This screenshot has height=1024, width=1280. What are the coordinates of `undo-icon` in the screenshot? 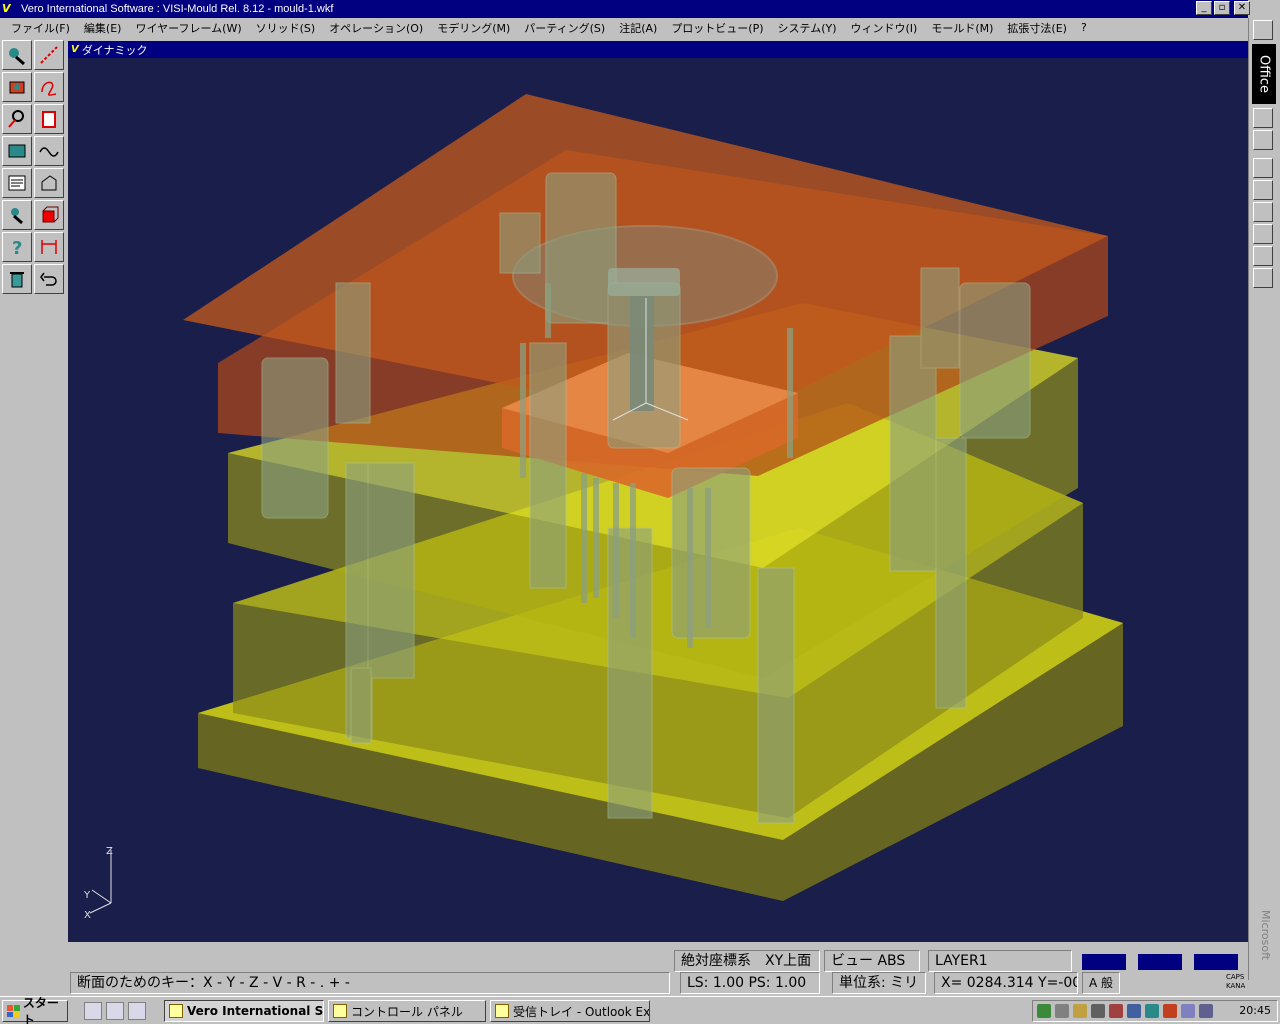 It's located at (49, 279).